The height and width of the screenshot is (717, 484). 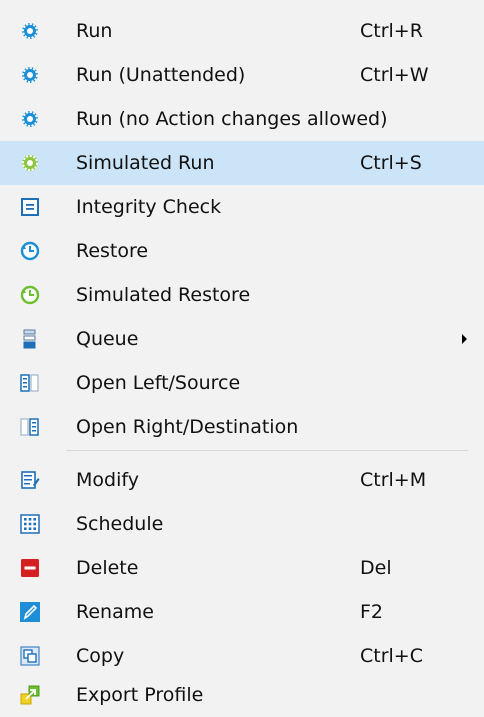 What do you see at coordinates (30, 251) in the screenshot?
I see `clock-icon` at bounding box center [30, 251].